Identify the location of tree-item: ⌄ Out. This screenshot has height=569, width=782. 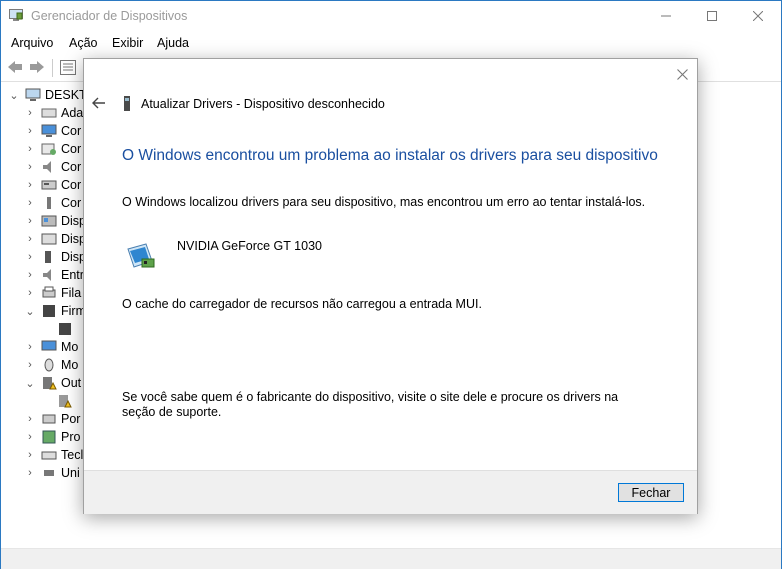
(53, 383).